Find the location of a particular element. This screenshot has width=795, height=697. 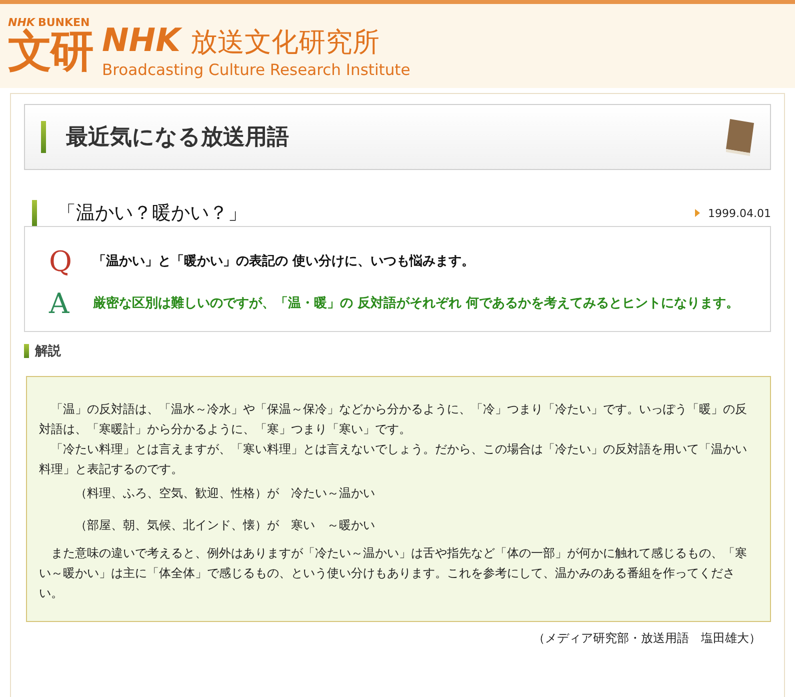

question-text: 「温かい」と「暖かい」の表記の 使い分けに、いつも悩みます。 is located at coordinates (284, 262).